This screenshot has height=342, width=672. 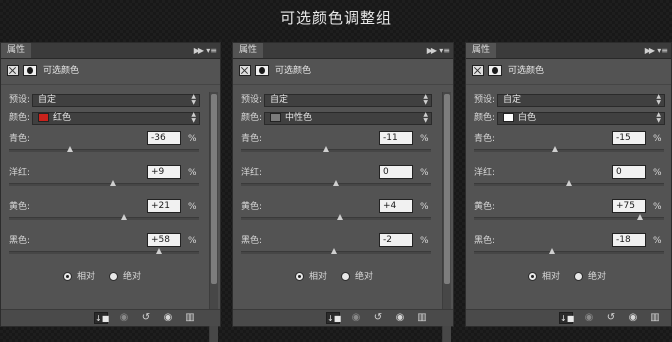 What do you see at coordinates (629, 138) in the screenshot?
I see `cyan-value-input: -15` at bounding box center [629, 138].